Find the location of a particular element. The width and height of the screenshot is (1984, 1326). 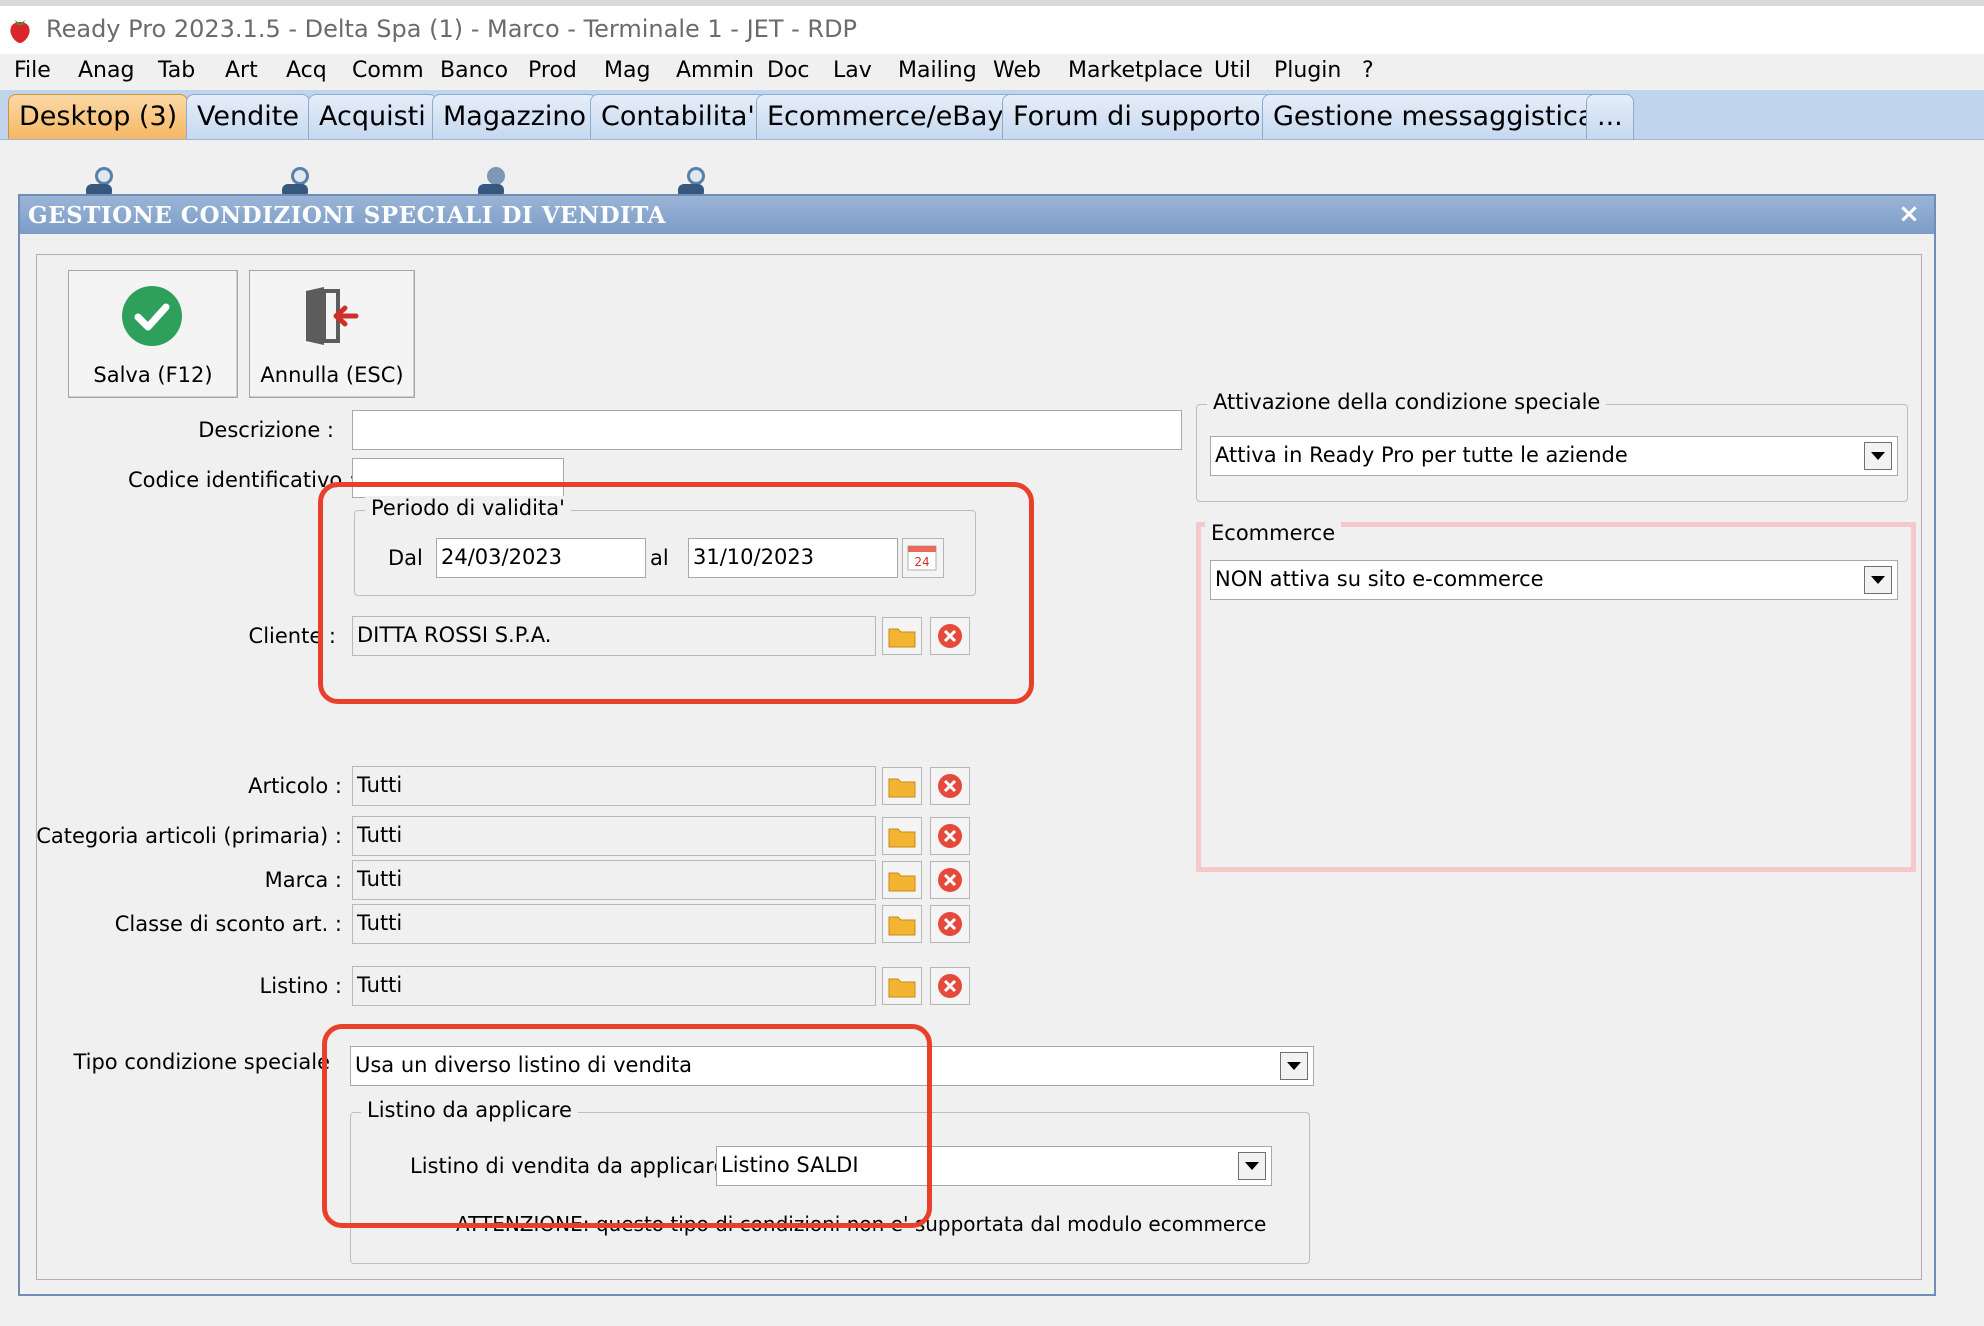

menu-file: File is located at coordinates (32, 70).